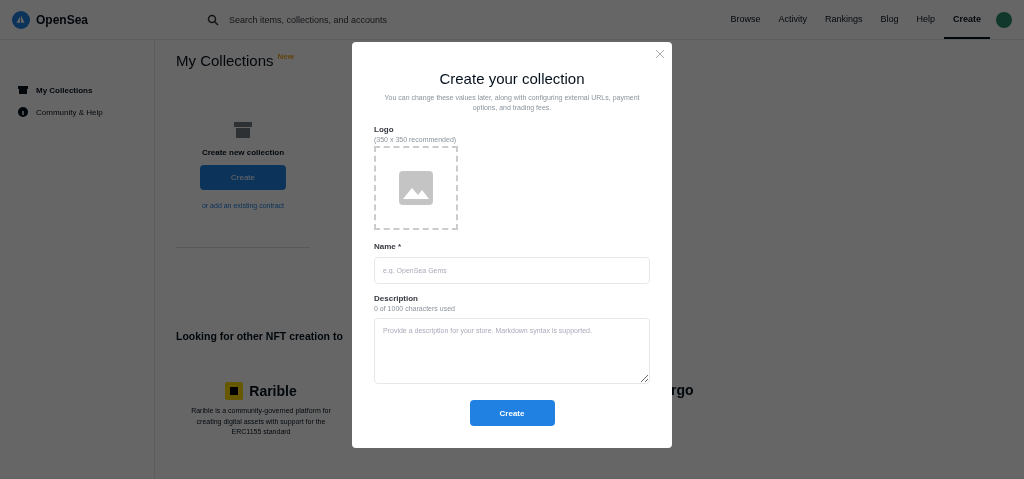 Image resolution: width=1024 pixels, height=479 pixels. I want to click on field-label: Logo, so click(384, 130).